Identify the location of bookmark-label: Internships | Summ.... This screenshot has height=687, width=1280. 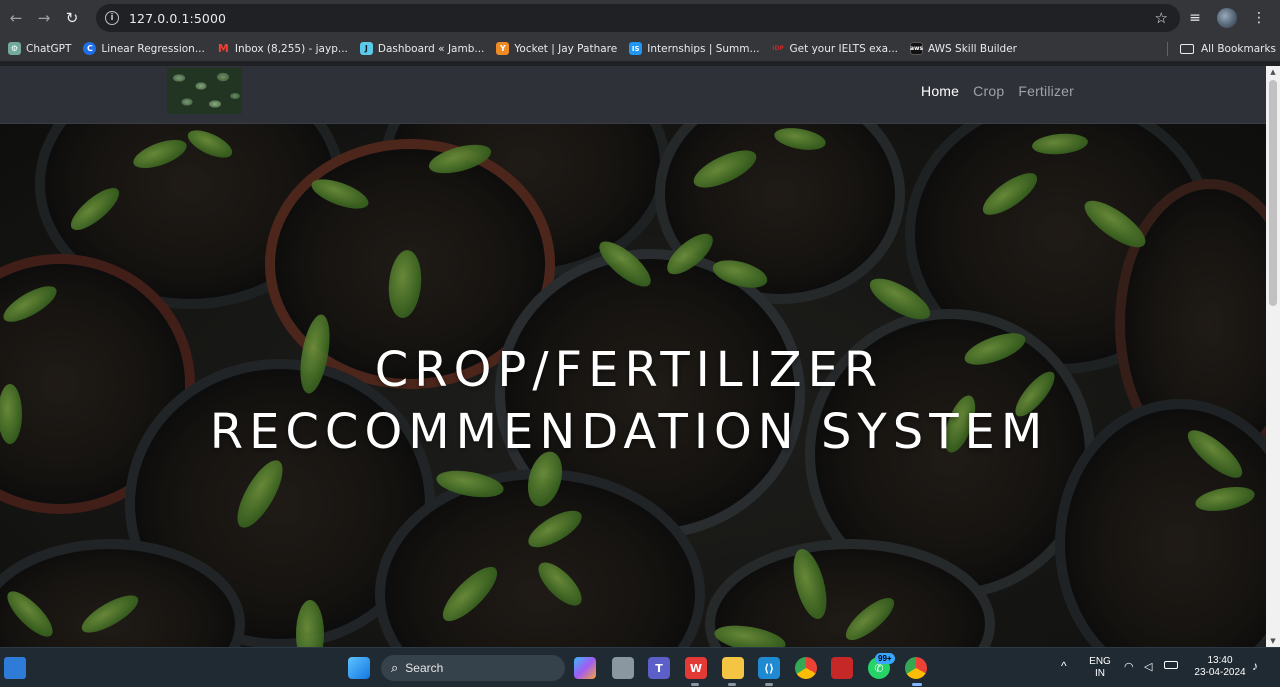
(703, 48).